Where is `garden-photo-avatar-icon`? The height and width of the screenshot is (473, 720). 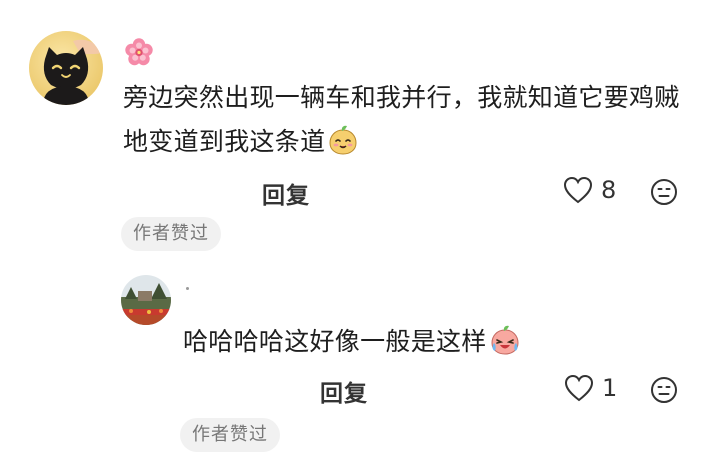 garden-photo-avatar-icon is located at coordinates (146, 300).